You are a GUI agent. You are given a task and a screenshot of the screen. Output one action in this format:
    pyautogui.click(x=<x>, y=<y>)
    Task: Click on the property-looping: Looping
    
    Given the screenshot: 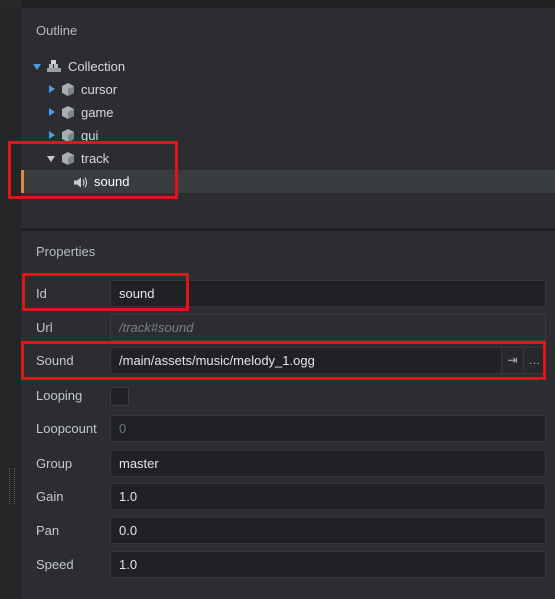 What is the action you would take?
    pyautogui.click(x=288, y=396)
    